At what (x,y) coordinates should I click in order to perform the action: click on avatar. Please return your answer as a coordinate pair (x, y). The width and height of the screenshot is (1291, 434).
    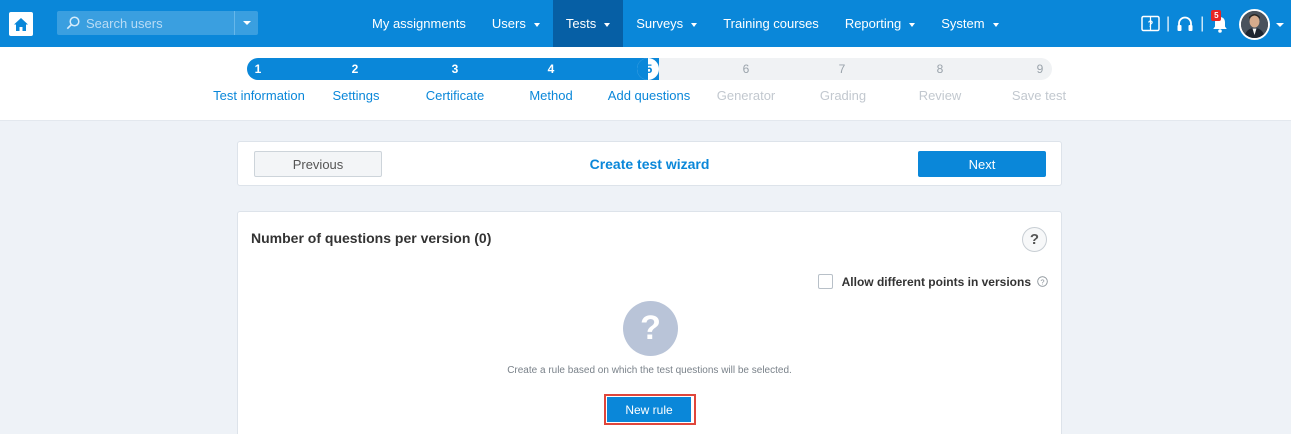
    Looking at the image, I should click on (1254, 24).